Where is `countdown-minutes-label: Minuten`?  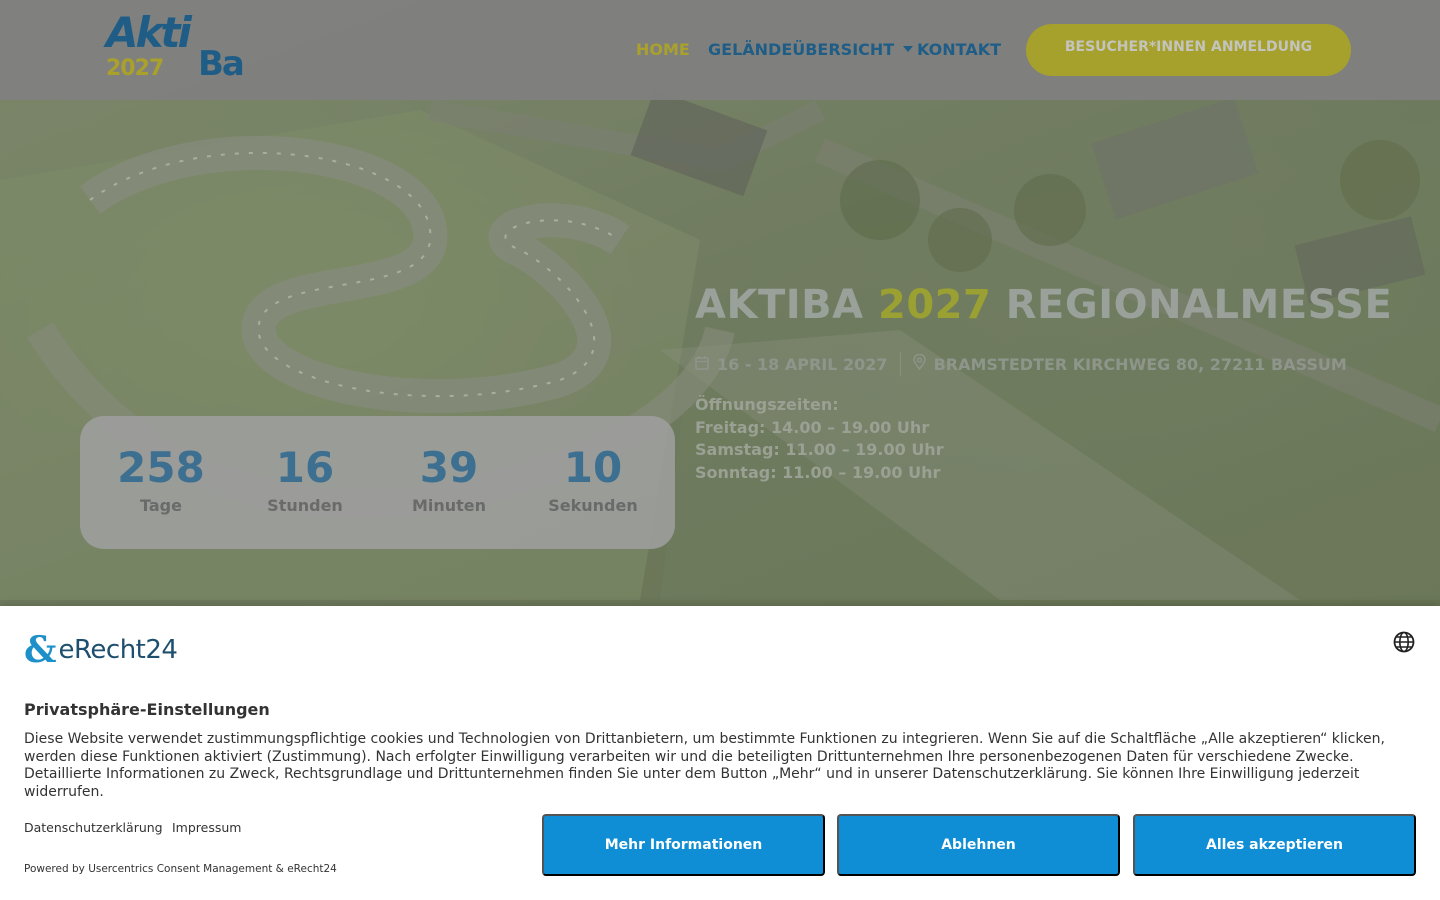 countdown-minutes-label: Minuten is located at coordinates (449, 505).